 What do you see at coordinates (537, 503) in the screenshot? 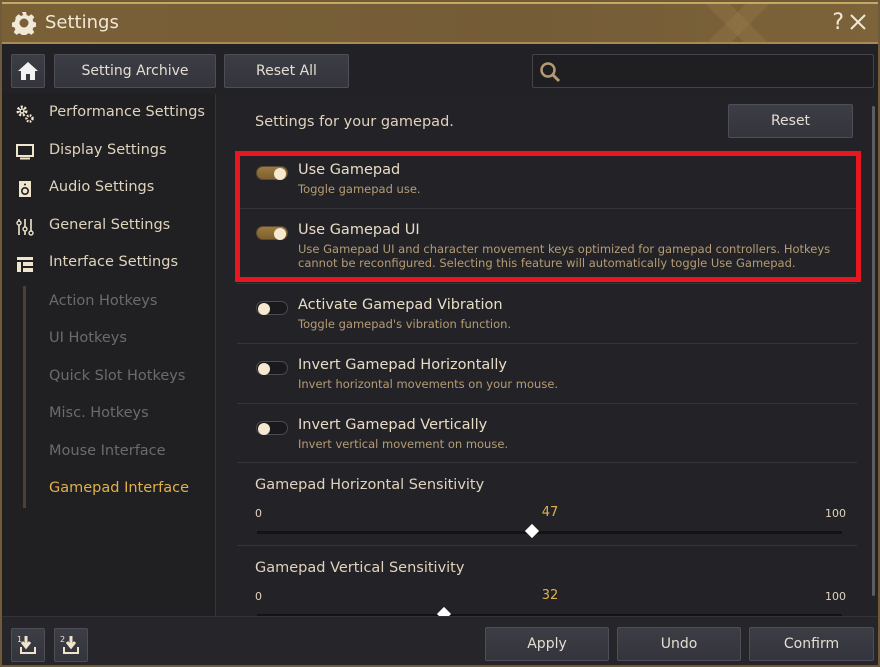
I see `slider-row-horizontal: Gamepad Horizontal Sensitivity 0 47 100` at bounding box center [537, 503].